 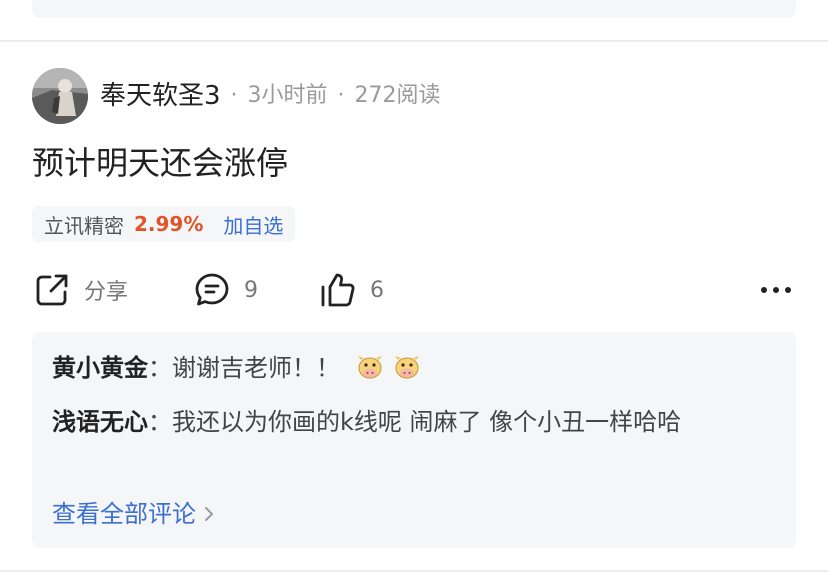 I want to click on read-count: 272阅读, so click(x=397, y=95).